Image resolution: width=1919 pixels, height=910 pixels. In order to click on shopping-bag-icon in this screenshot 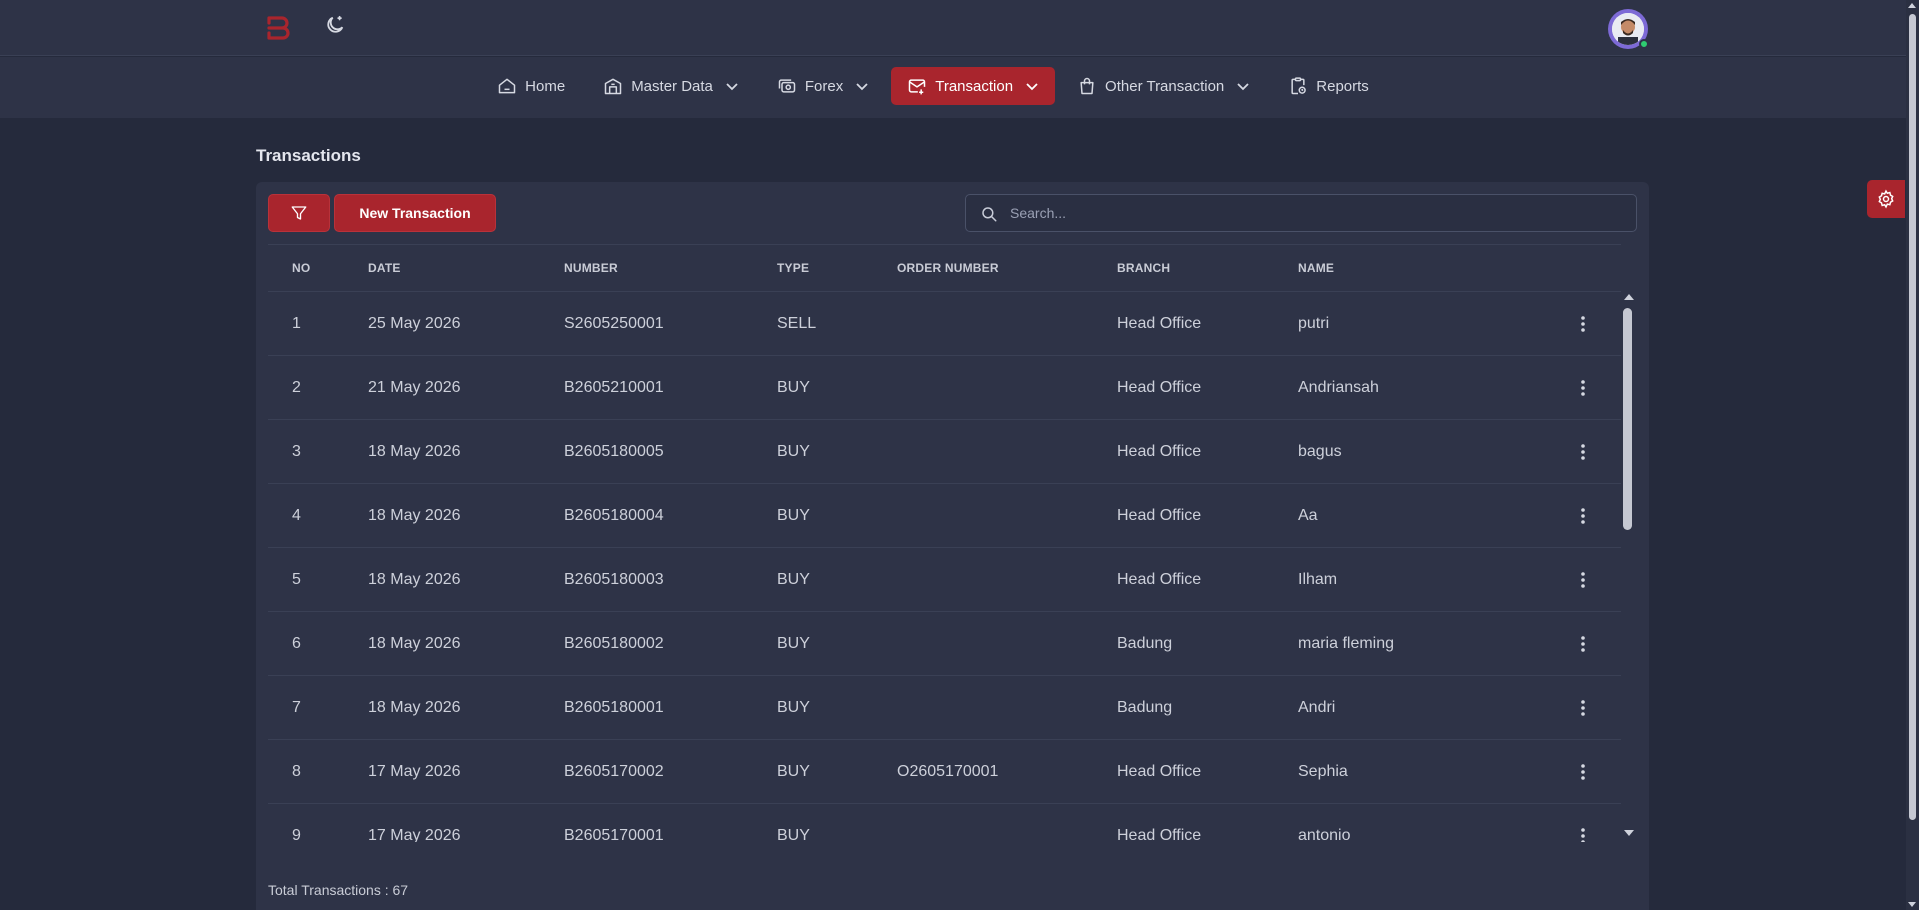, I will do `click(1087, 86)`.